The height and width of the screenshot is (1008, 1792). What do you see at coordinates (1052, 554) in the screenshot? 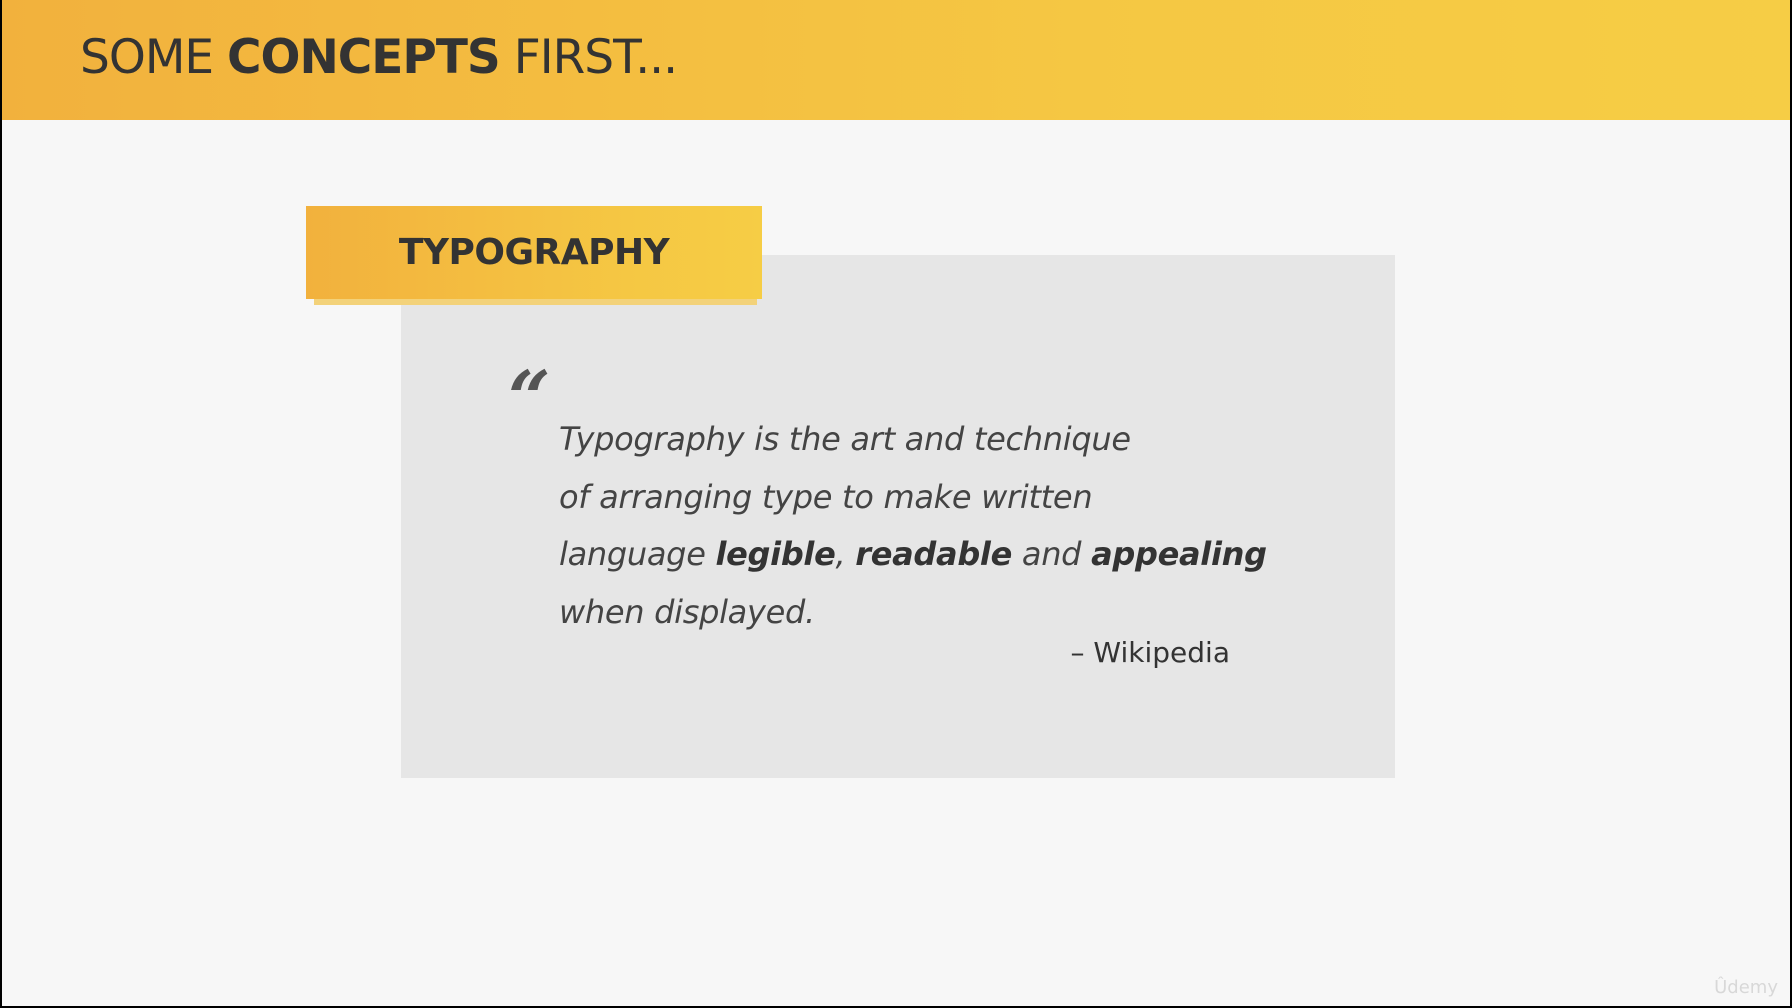
I see `quote-line-3-and: and` at bounding box center [1052, 554].